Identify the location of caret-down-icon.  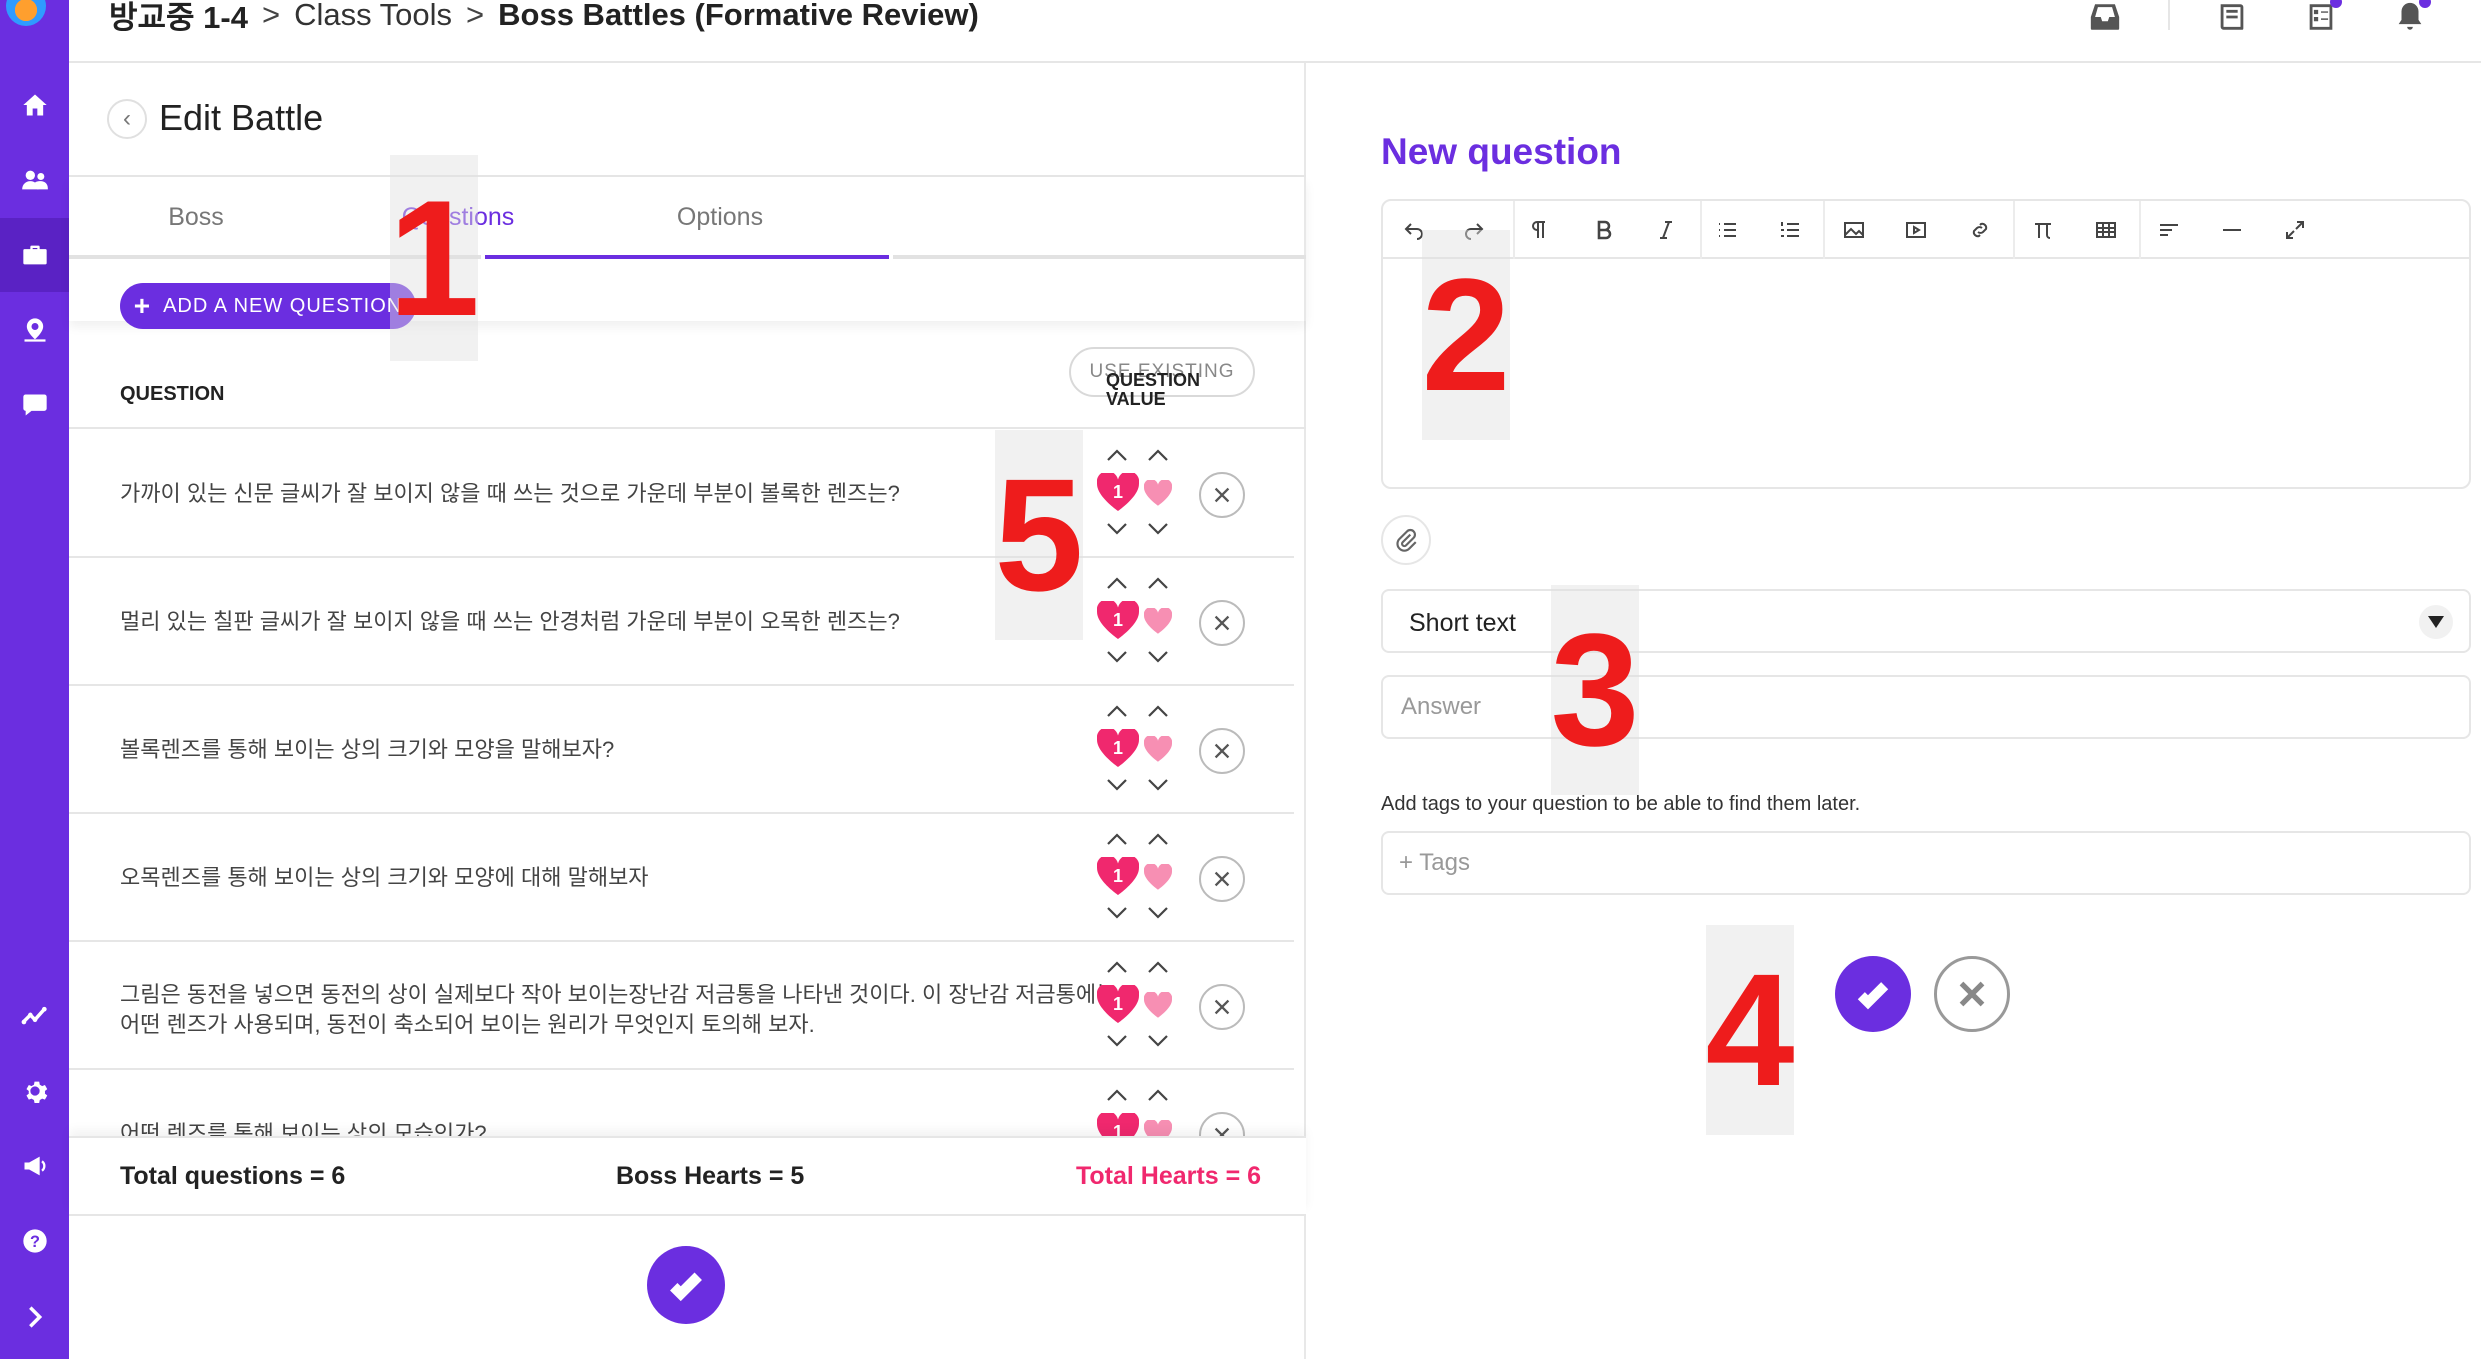
(2436, 622).